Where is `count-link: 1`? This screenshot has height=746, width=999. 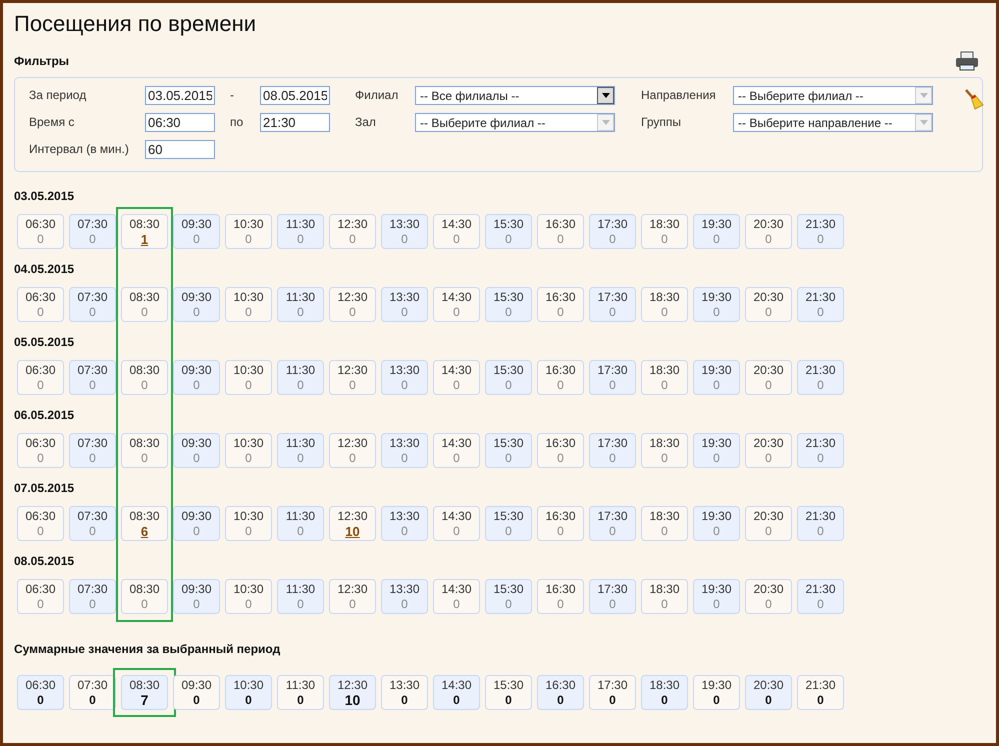
count-link: 1 is located at coordinates (144, 239).